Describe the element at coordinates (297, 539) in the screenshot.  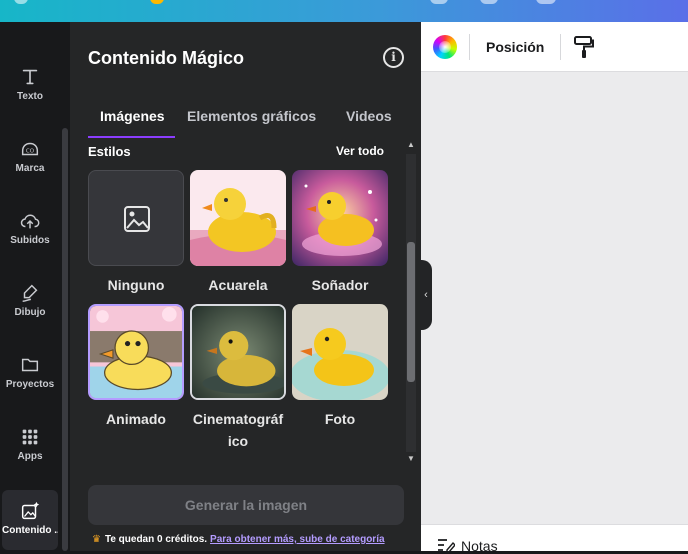
I see `upgrade-link: Para obtener más, sube de categoría` at that location.